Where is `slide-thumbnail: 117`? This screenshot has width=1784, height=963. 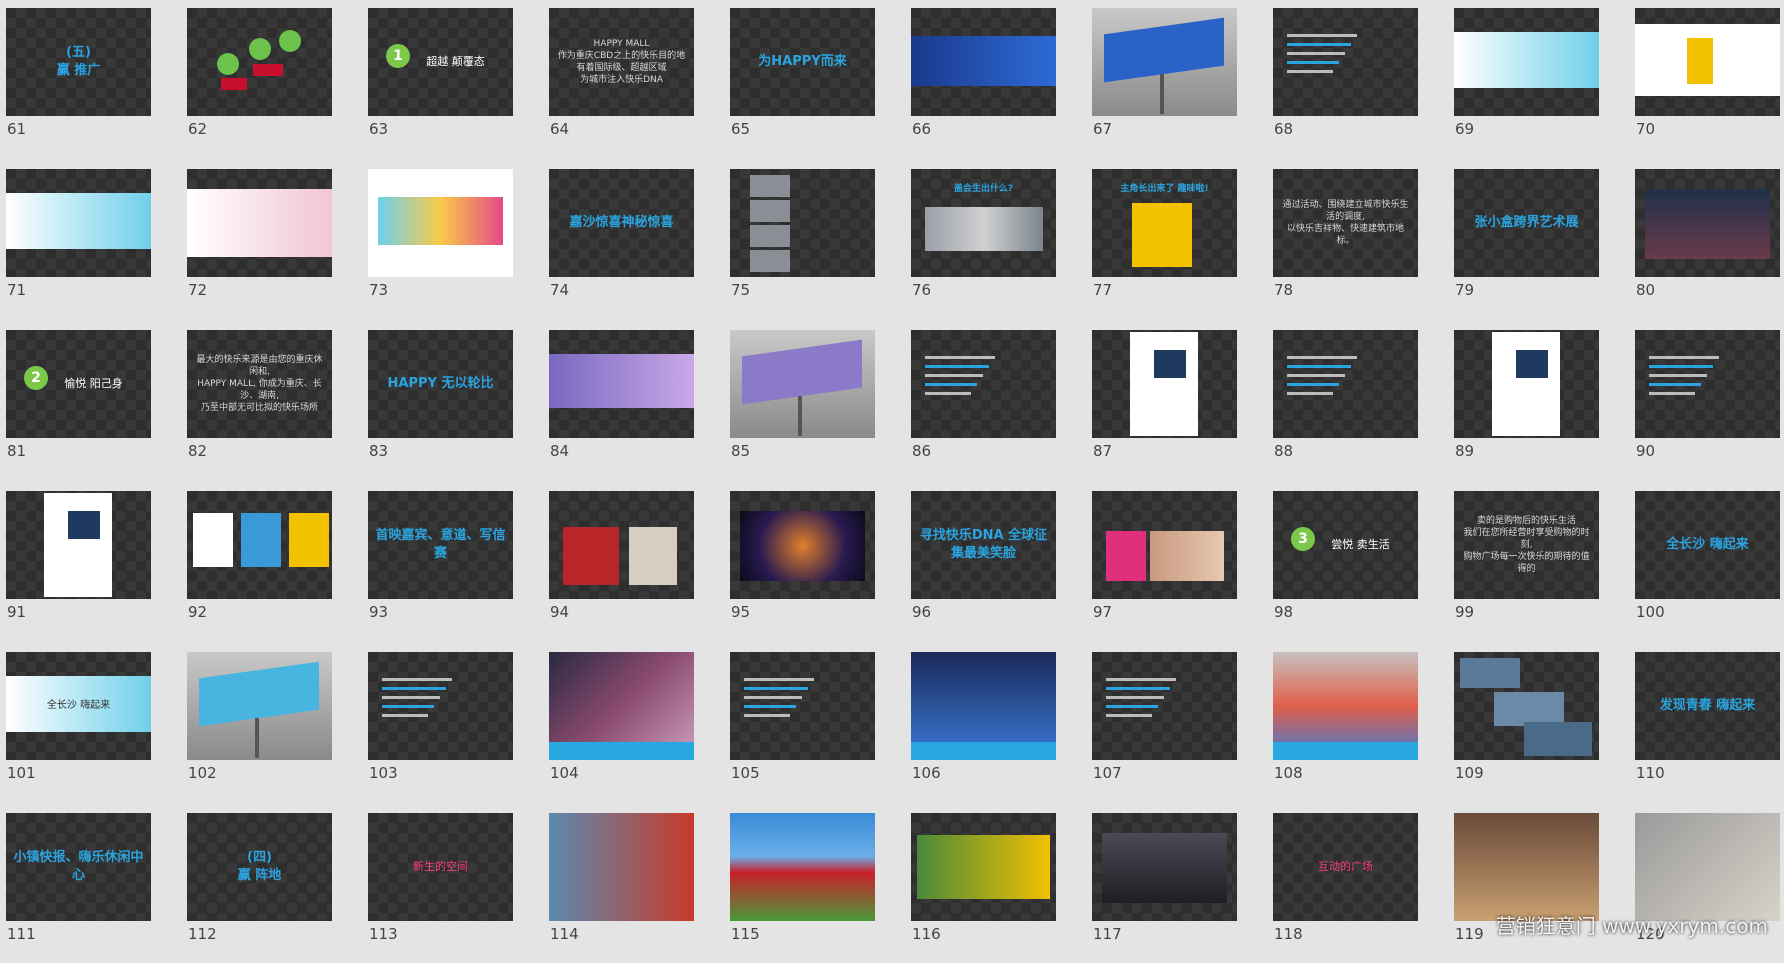 slide-thumbnail: 117 is located at coordinates (1164, 888).